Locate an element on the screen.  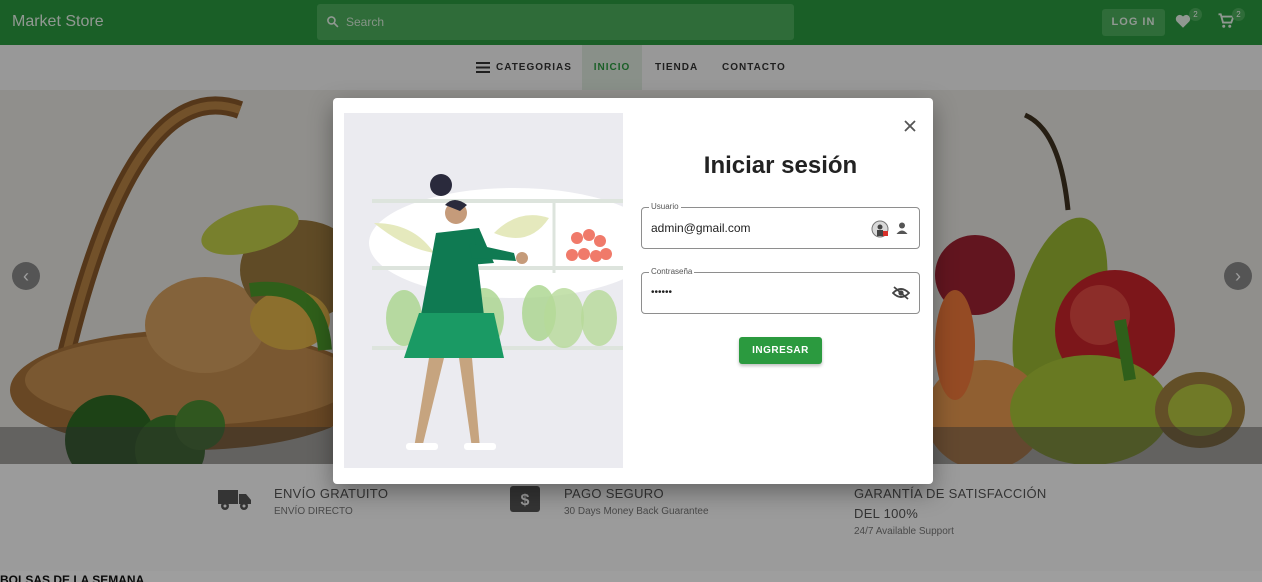
username-field: Usuario admin@gmail.com is located at coordinates (780, 225).